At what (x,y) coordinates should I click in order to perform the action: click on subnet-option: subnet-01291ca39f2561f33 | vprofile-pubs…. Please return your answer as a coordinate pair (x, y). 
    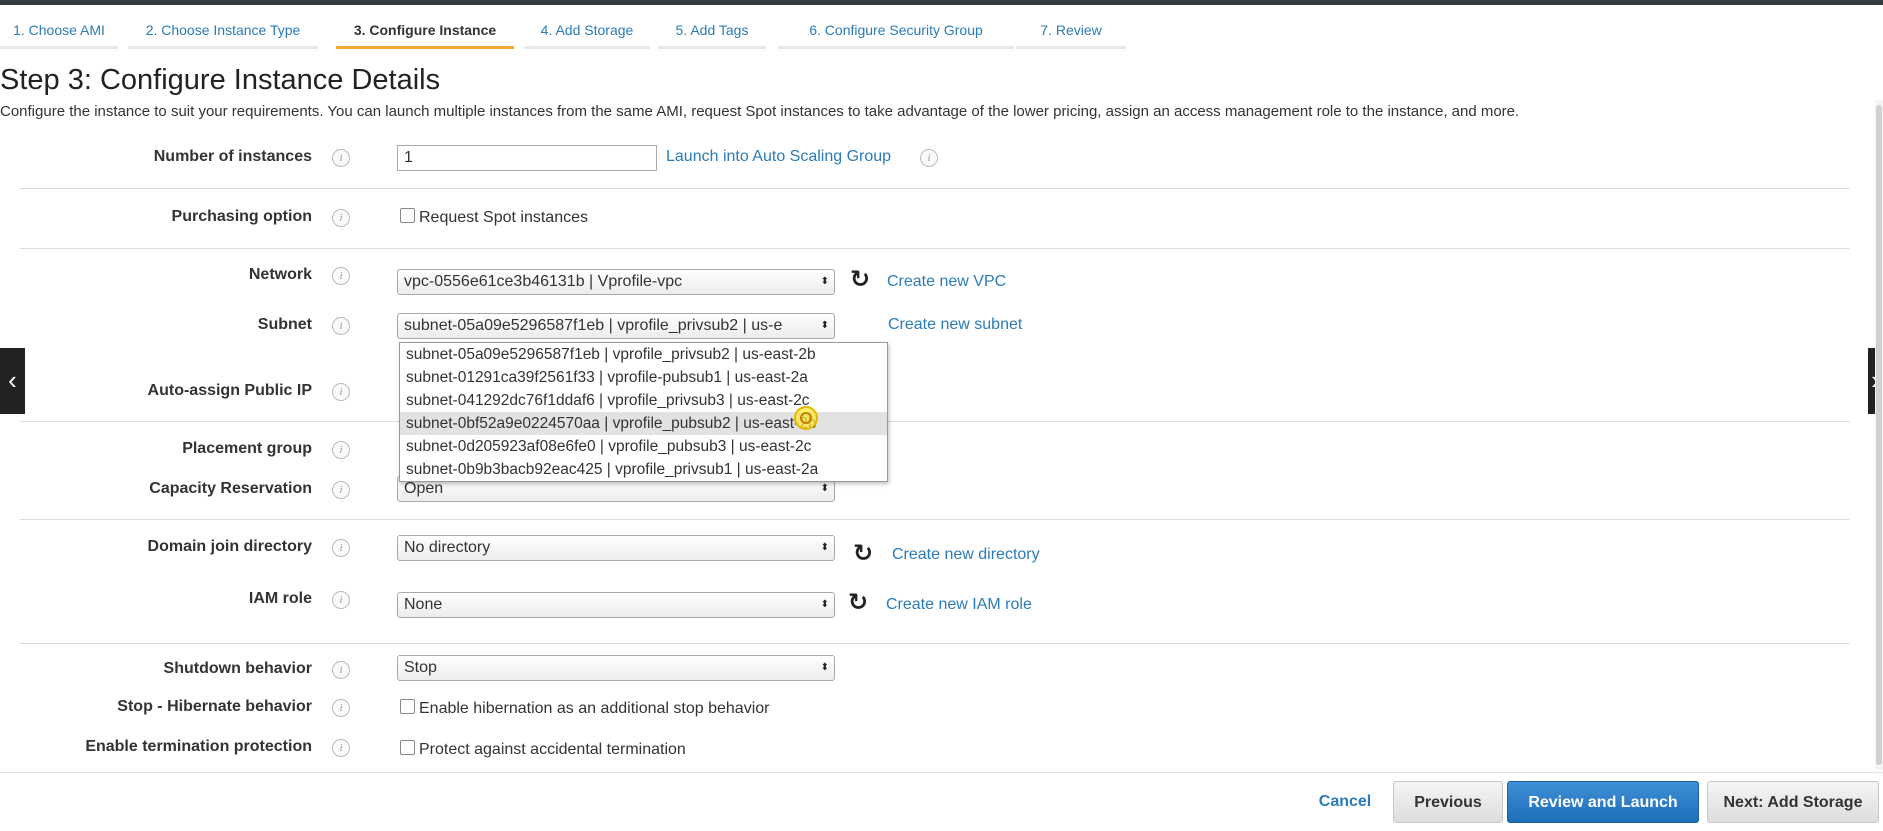
    Looking at the image, I should click on (643, 377).